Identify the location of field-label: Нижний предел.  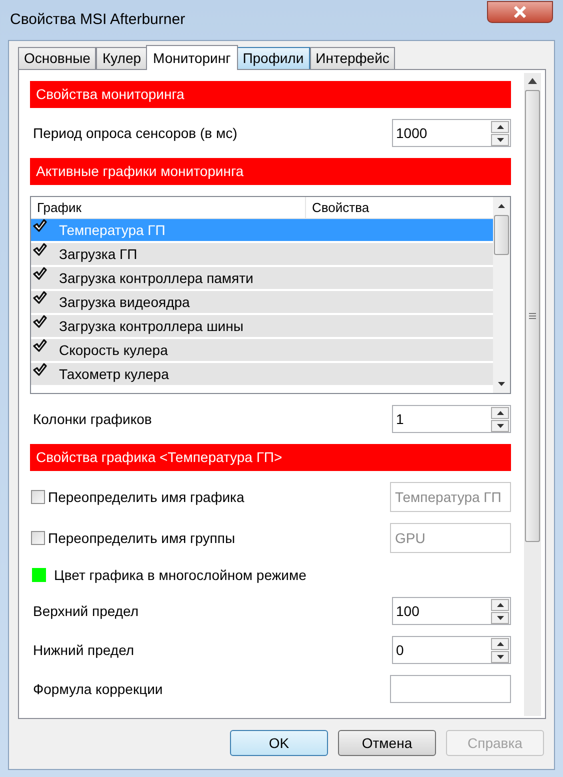
(83, 650).